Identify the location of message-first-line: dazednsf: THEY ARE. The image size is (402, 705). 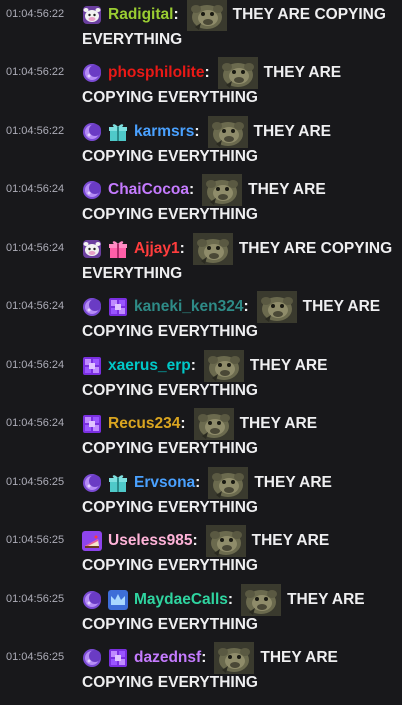
(210, 658).